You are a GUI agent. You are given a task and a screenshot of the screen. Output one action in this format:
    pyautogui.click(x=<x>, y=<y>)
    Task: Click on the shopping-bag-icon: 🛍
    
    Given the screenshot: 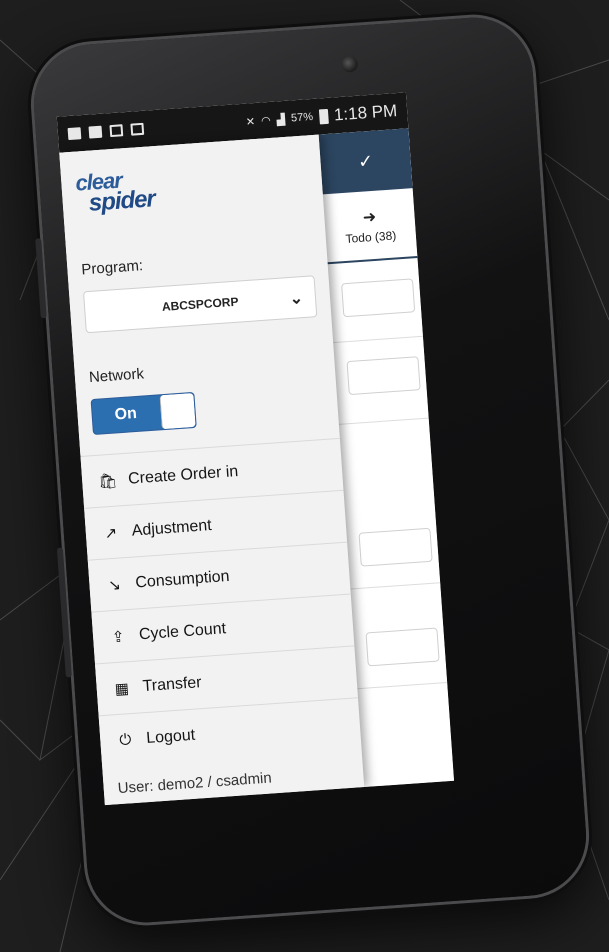 What is the action you would take?
    pyautogui.click(x=107, y=481)
    